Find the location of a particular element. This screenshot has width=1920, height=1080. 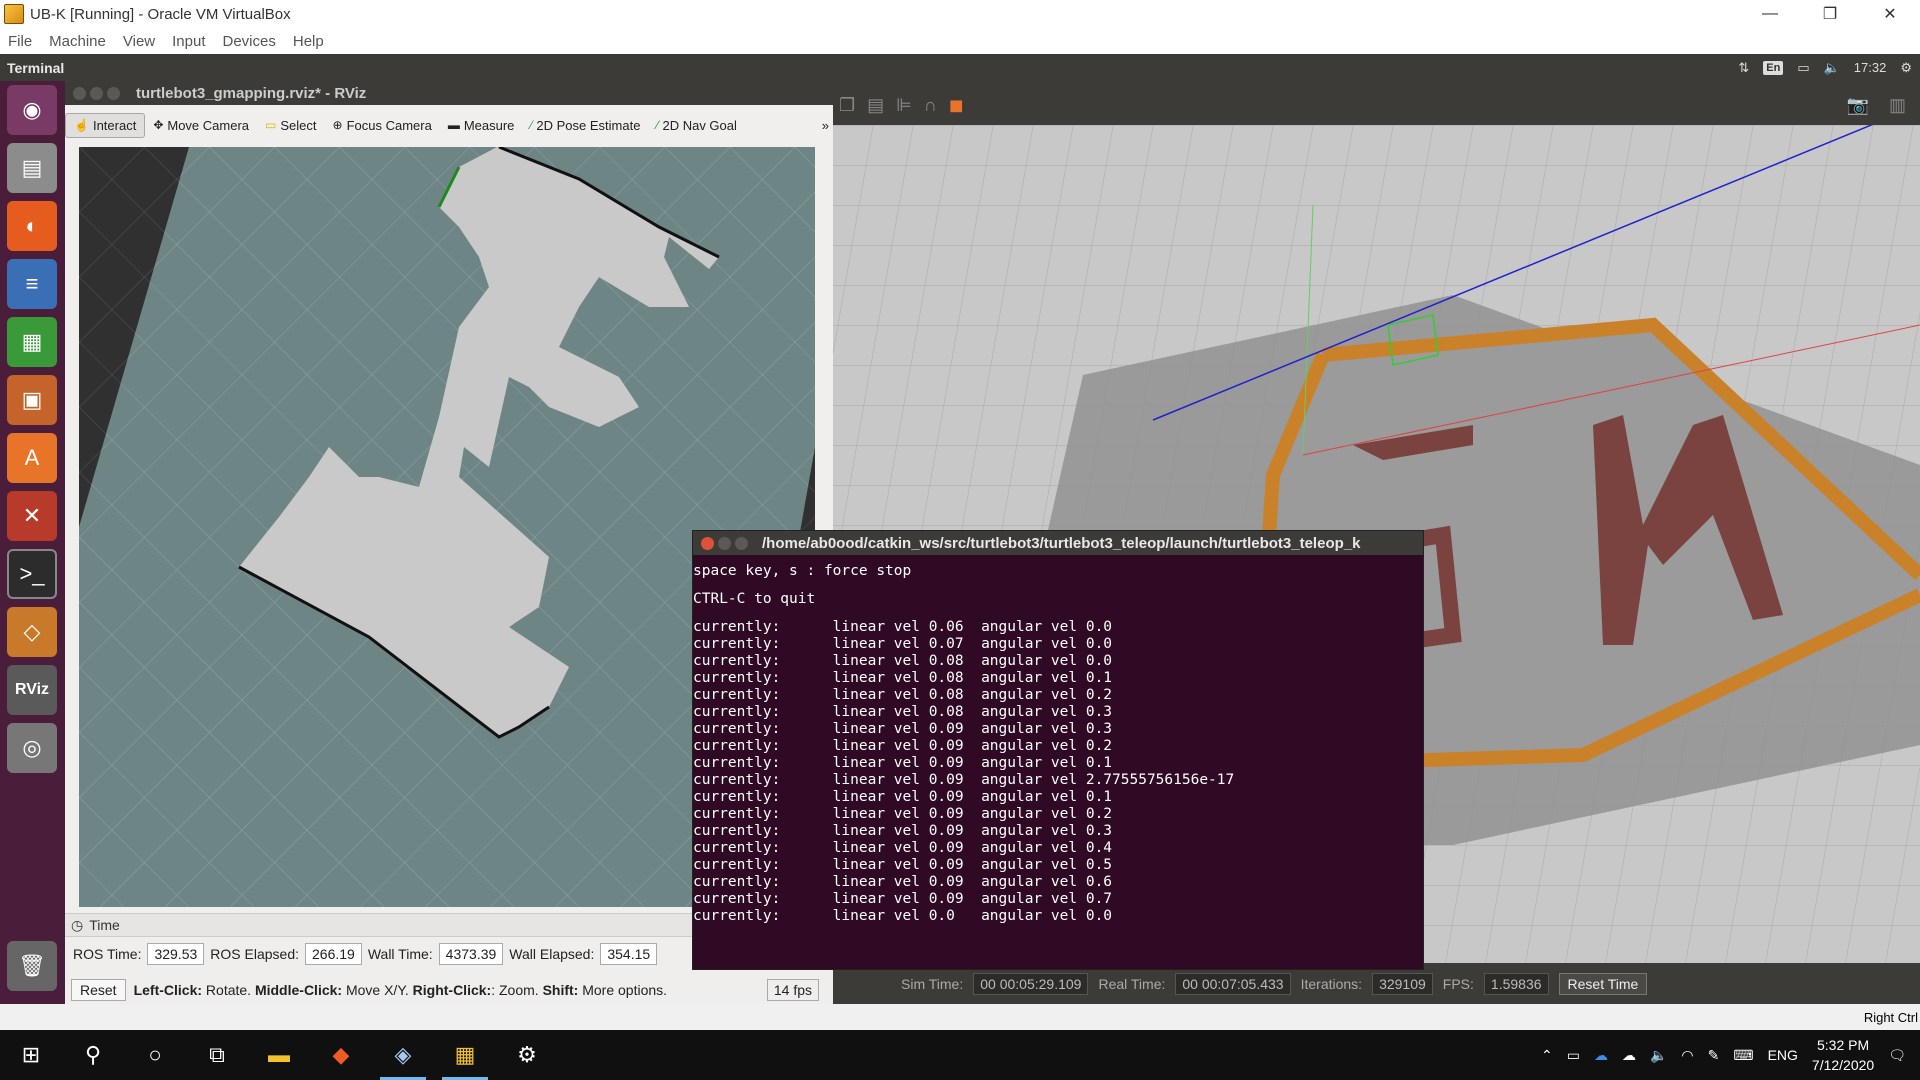

menu-file: File is located at coordinates (20, 41).